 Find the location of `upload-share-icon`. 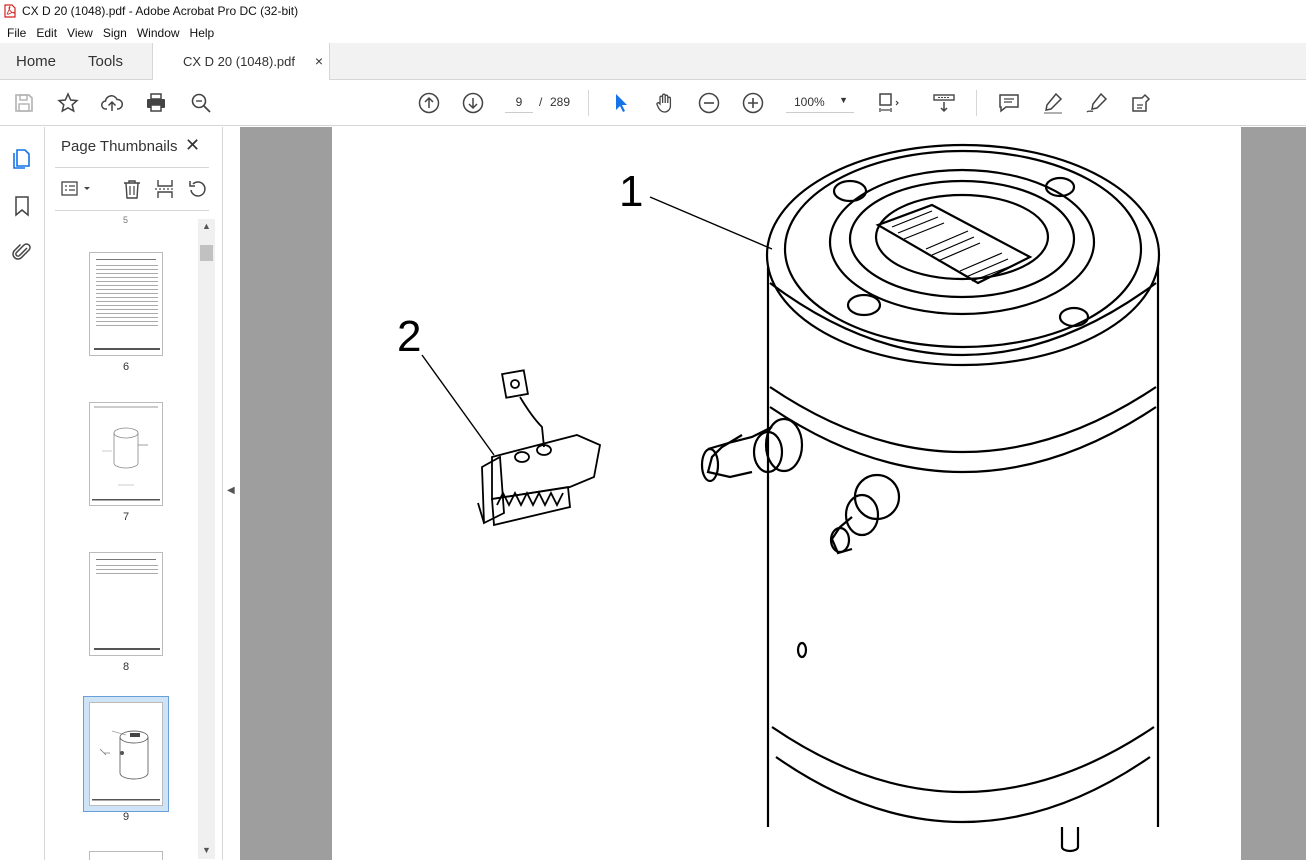

upload-share-icon is located at coordinates (112, 103).